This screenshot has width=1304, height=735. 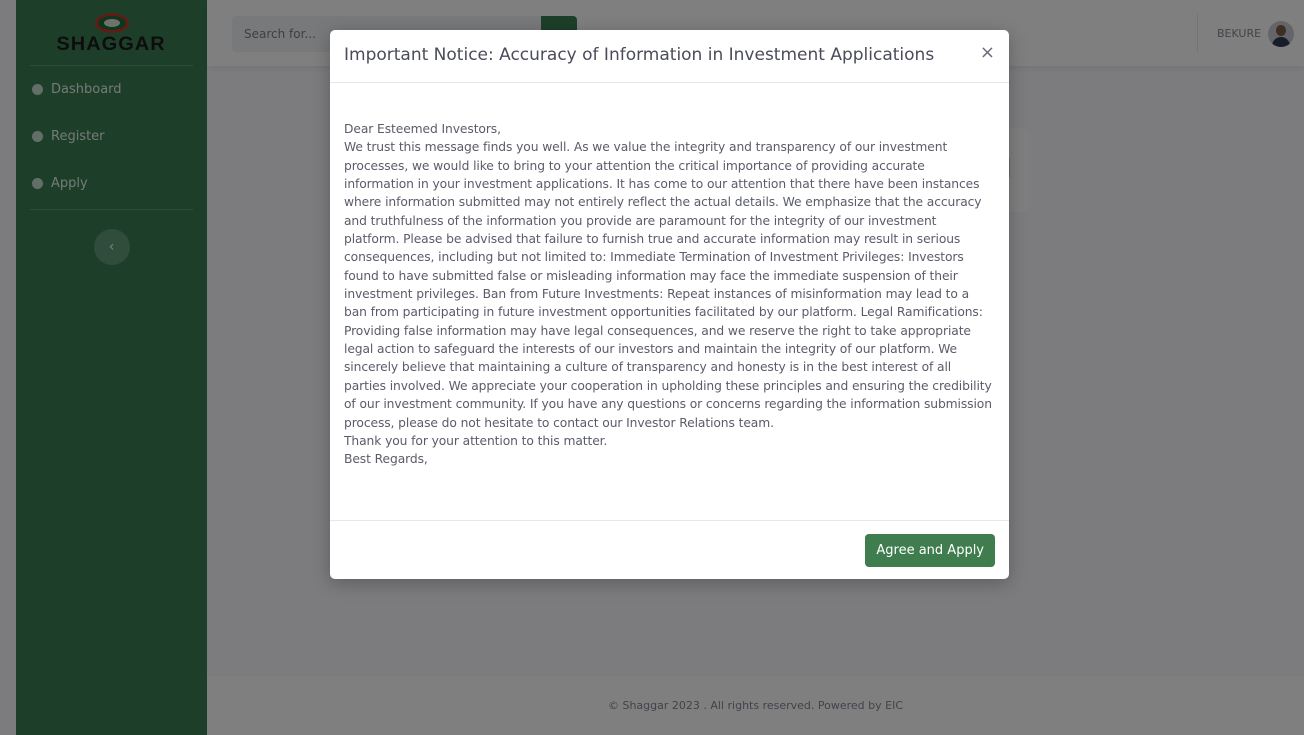 I want to click on modal-footer: Agree and Apply, so click(x=669, y=549).